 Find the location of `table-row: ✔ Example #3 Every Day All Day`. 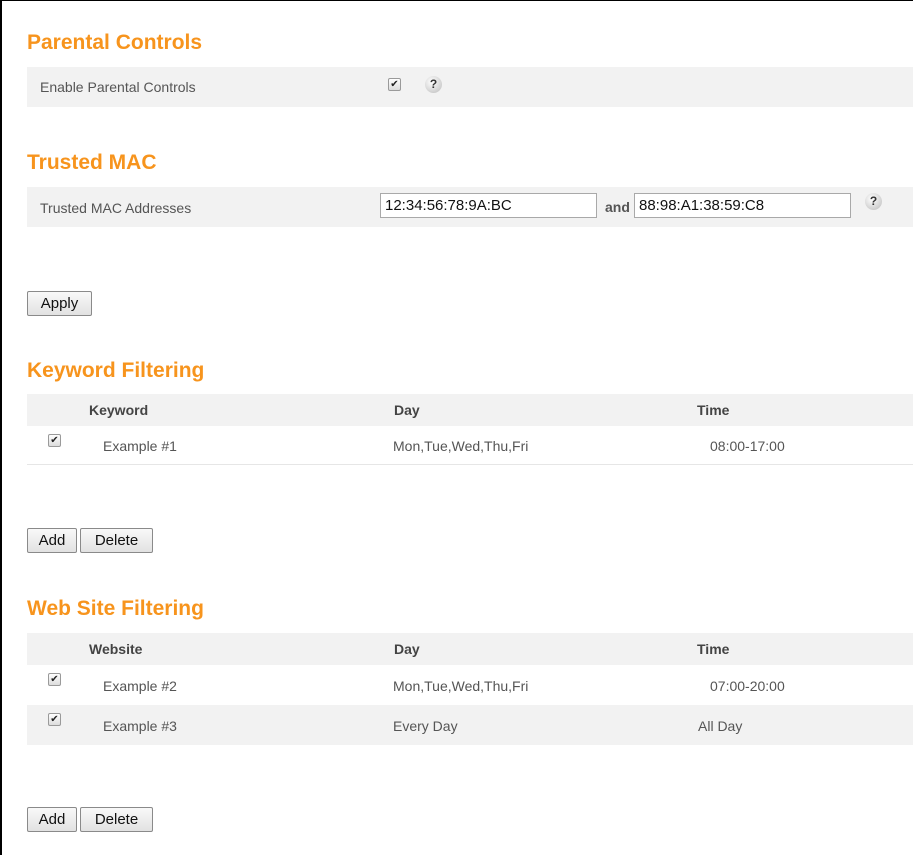

table-row: ✔ Example #3 Every Day All Day is located at coordinates (470, 725).